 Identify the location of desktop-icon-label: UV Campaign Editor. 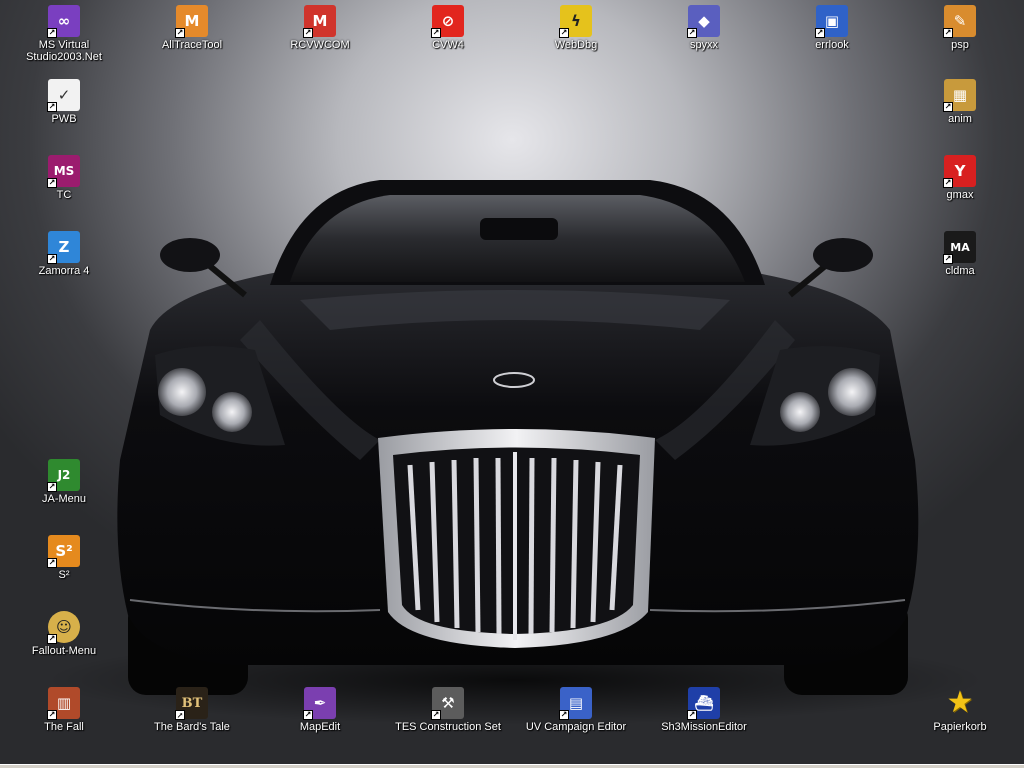
(576, 727).